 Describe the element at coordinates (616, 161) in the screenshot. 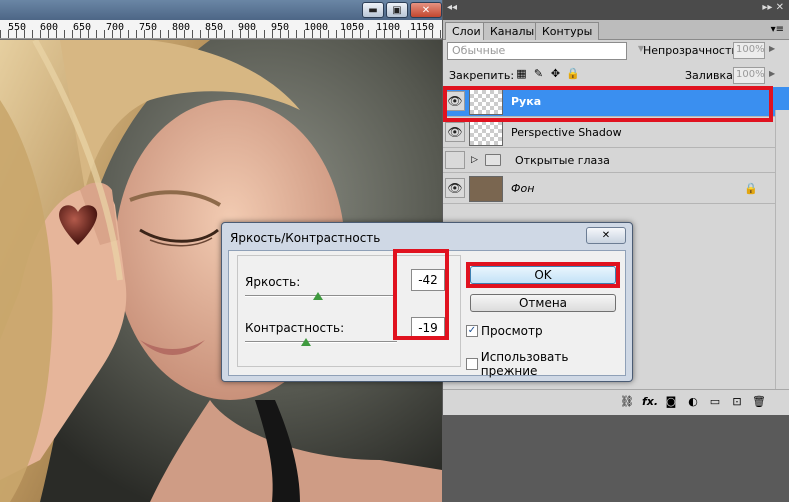

I see `layer-group-open-eyes: ▷ Открытые глаза` at that location.